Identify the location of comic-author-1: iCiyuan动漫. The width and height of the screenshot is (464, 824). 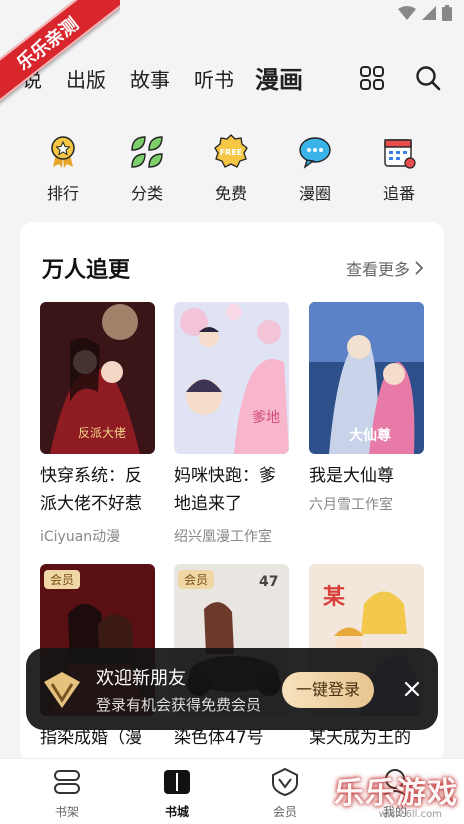
(80, 537).